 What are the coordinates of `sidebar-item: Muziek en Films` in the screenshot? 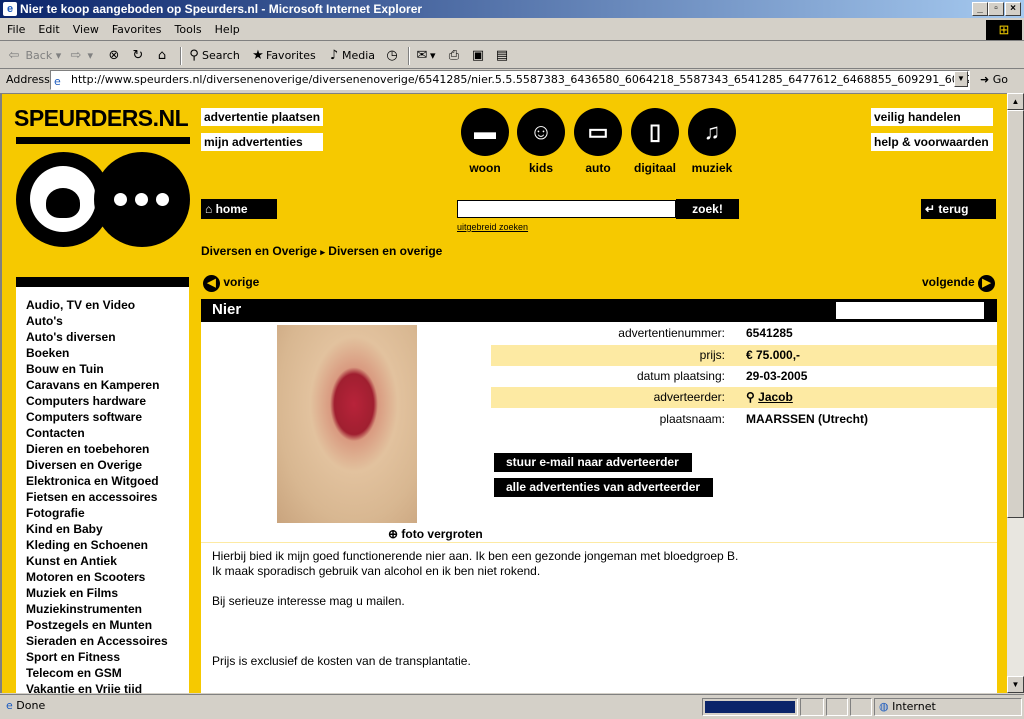 It's located at (107, 593).